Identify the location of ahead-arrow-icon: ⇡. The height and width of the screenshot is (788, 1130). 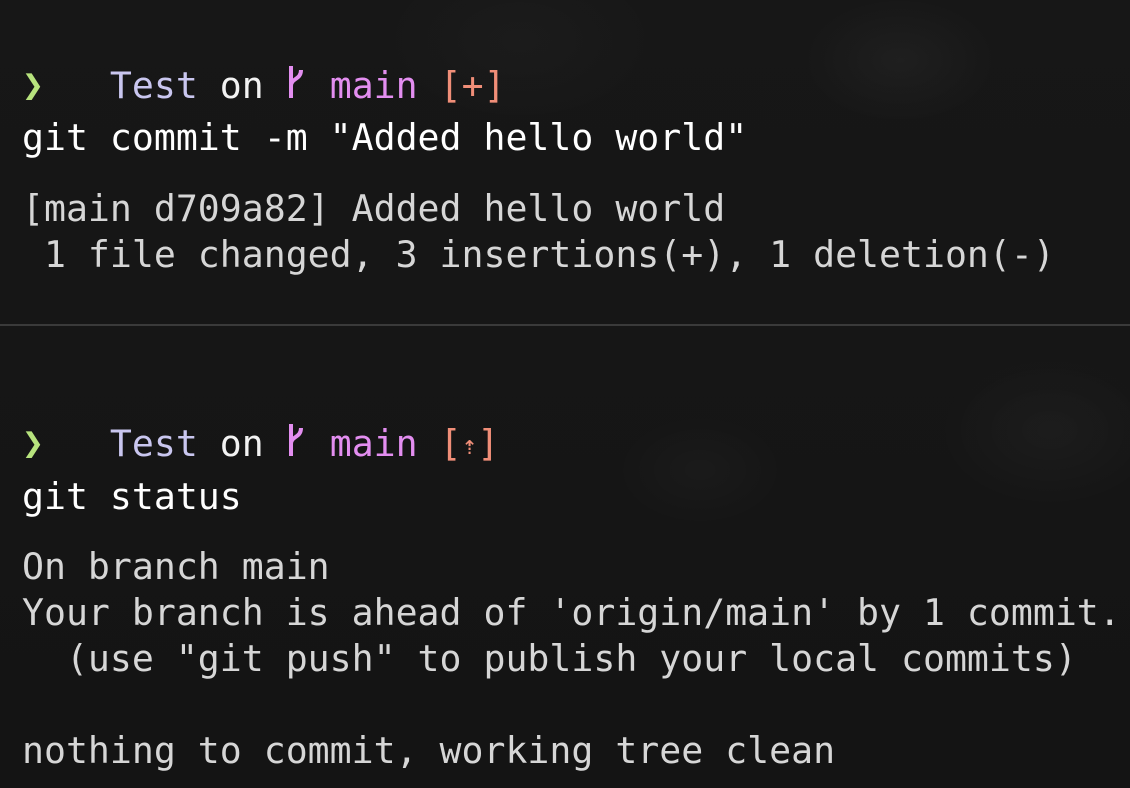
(469, 446).